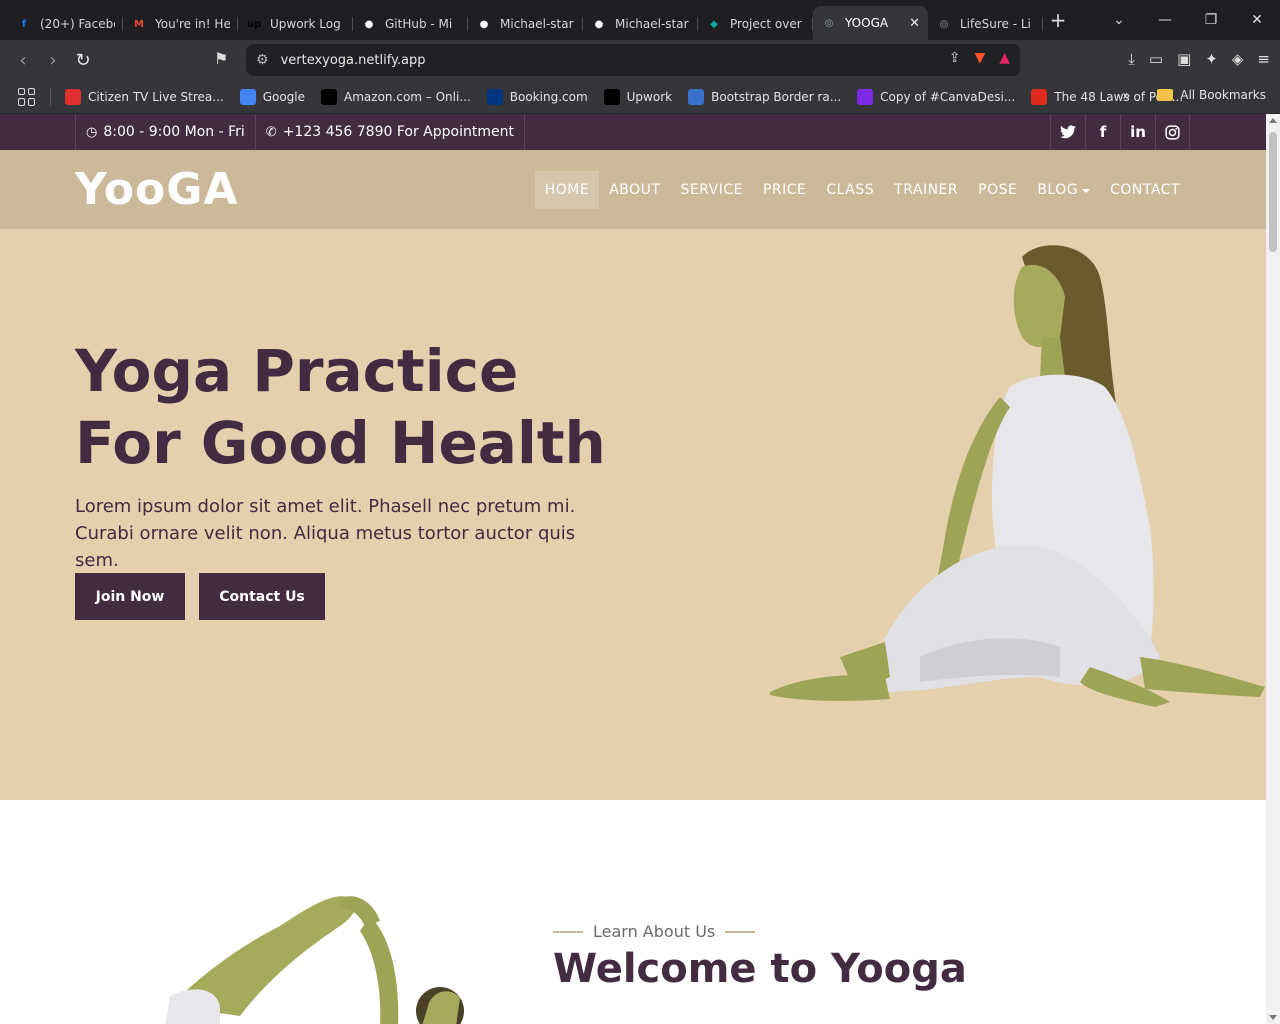  Describe the element at coordinates (340, 407) in the screenshot. I see `hero-title: Yoga Practice For Good Health` at that location.